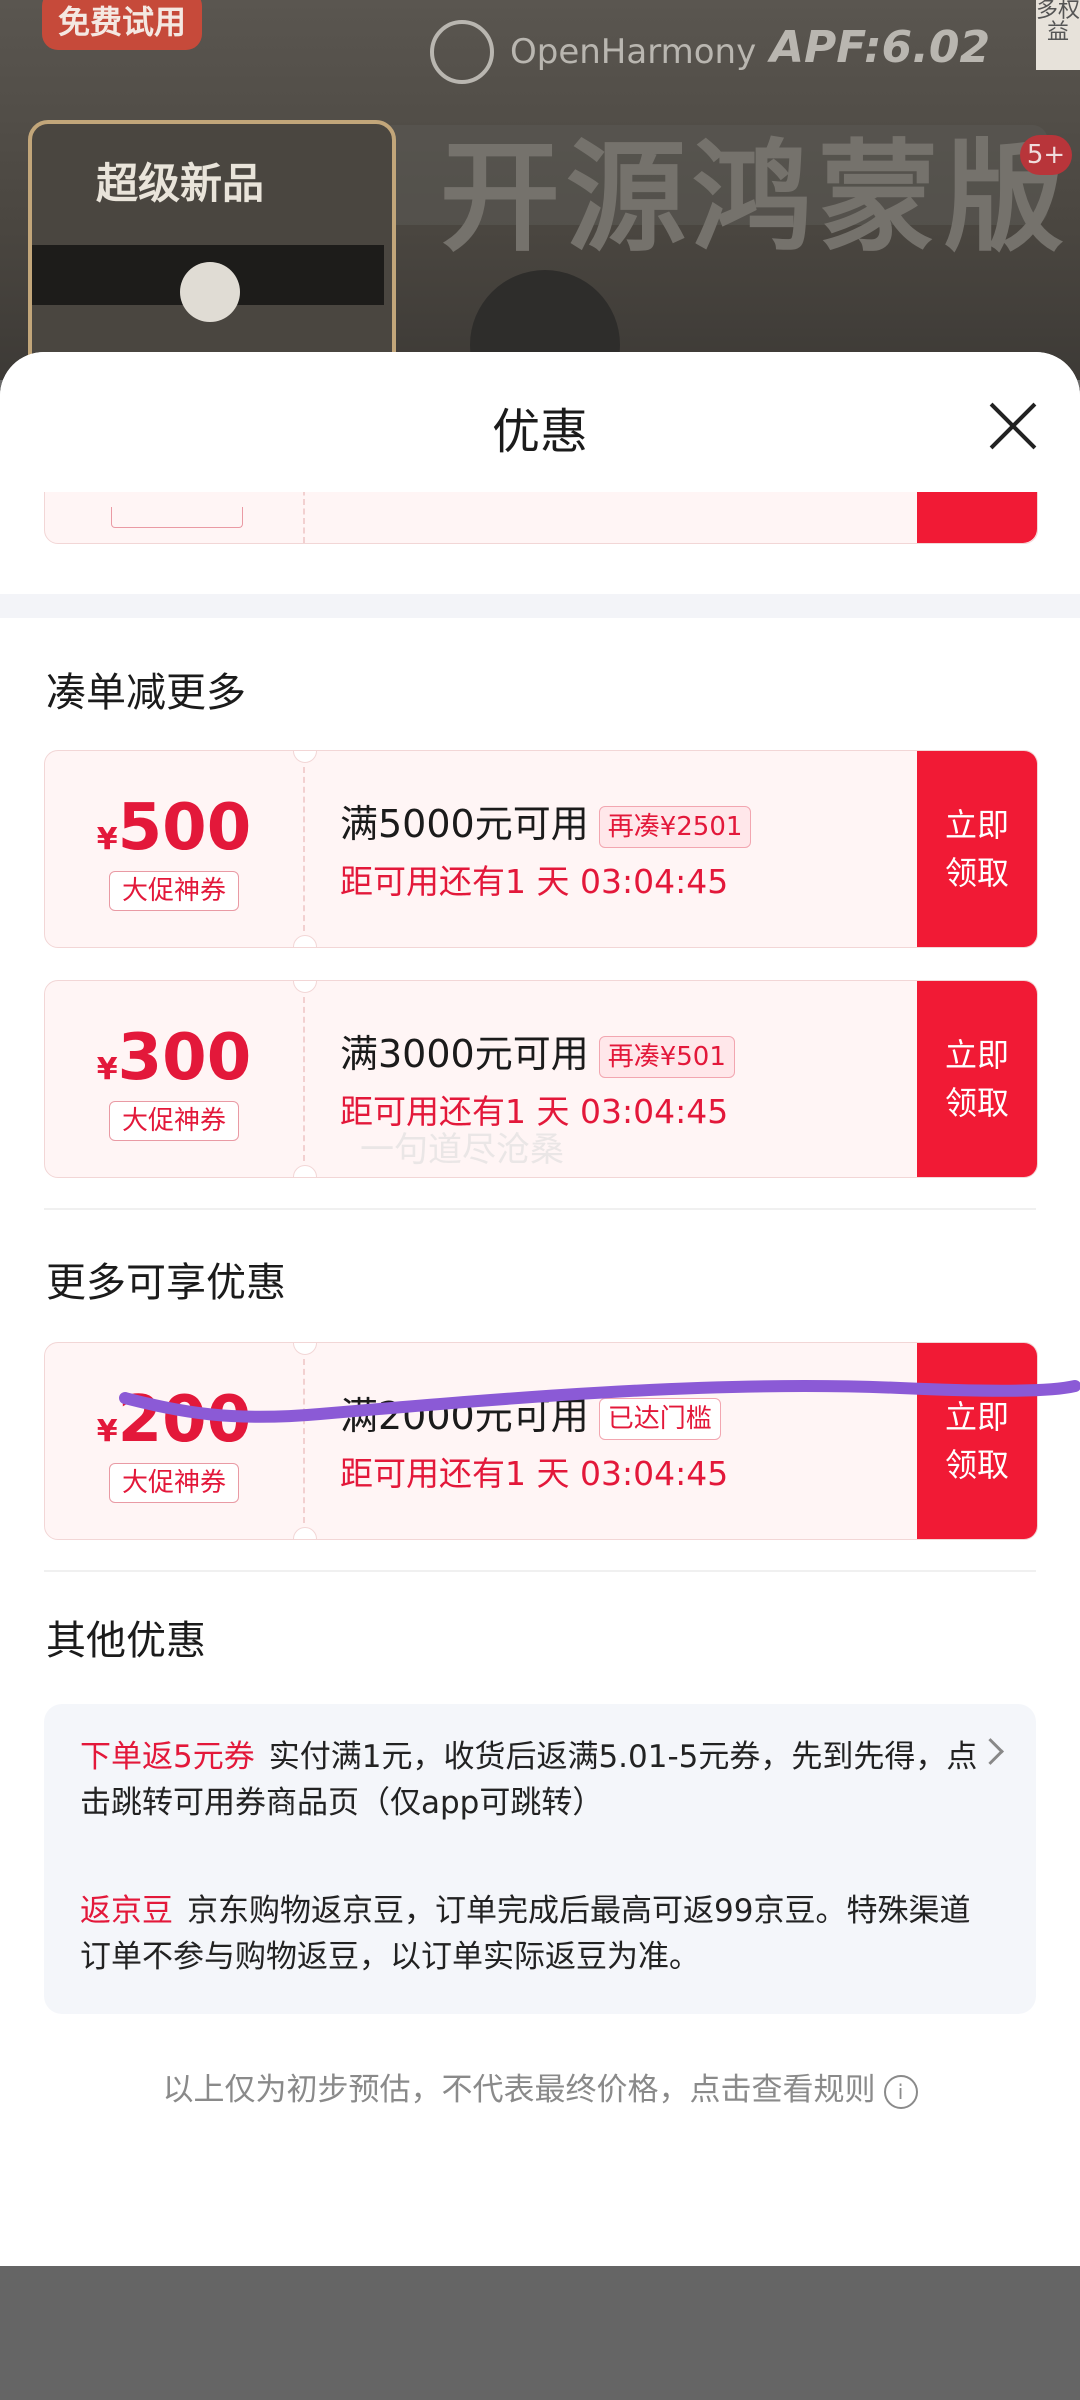 The height and width of the screenshot is (2400, 1080). Describe the element at coordinates (210, 292) in the screenshot. I see `cube-logo-icon` at that location.